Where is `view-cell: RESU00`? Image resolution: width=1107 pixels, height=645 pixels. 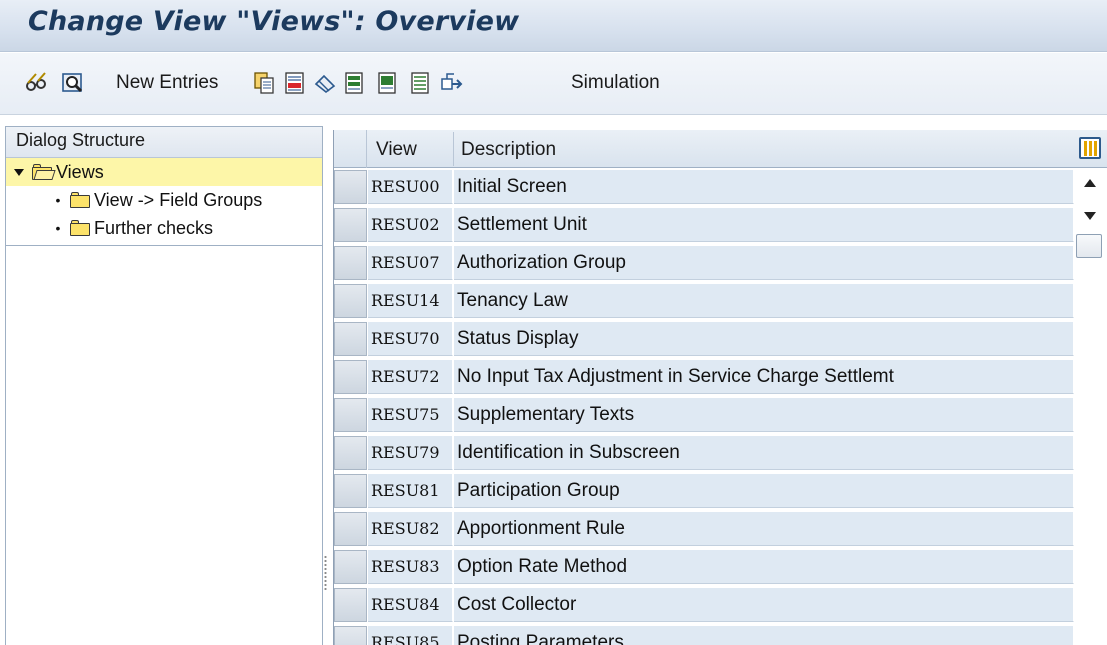
view-cell: RESU00 is located at coordinates (410, 187).